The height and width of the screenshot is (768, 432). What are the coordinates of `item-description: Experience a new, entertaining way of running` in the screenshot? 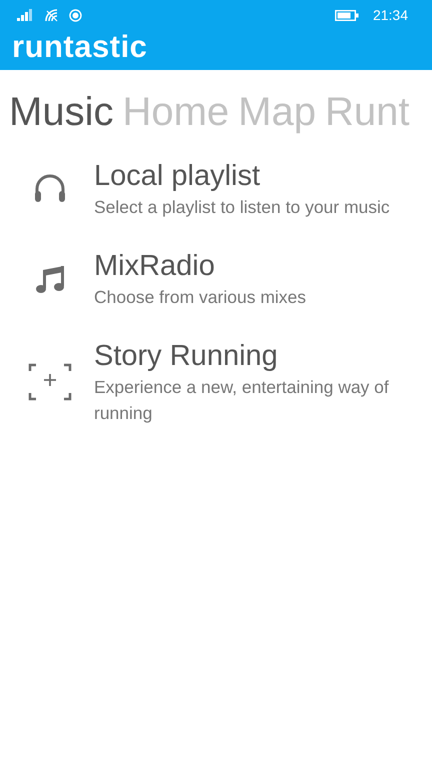 It's located at (242, 400).